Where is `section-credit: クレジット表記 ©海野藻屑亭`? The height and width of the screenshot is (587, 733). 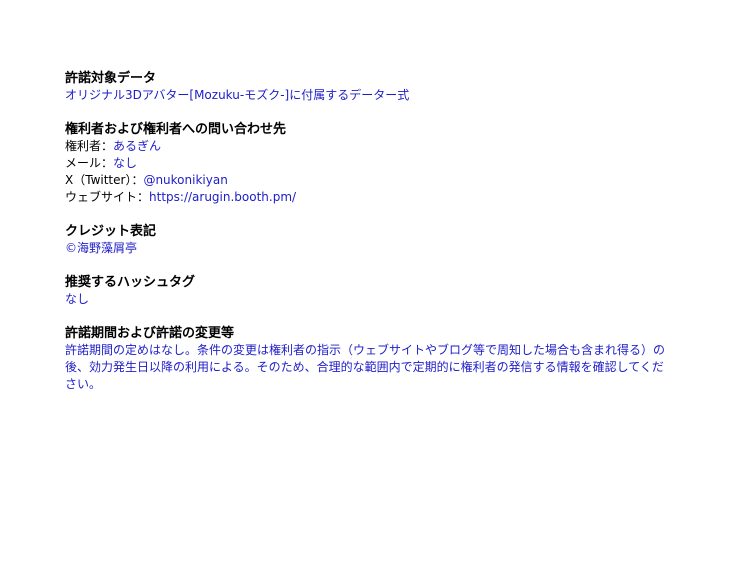
section-credit: クレジット表記 ©海野藻屑亭 is located at coordinates (370, 240).